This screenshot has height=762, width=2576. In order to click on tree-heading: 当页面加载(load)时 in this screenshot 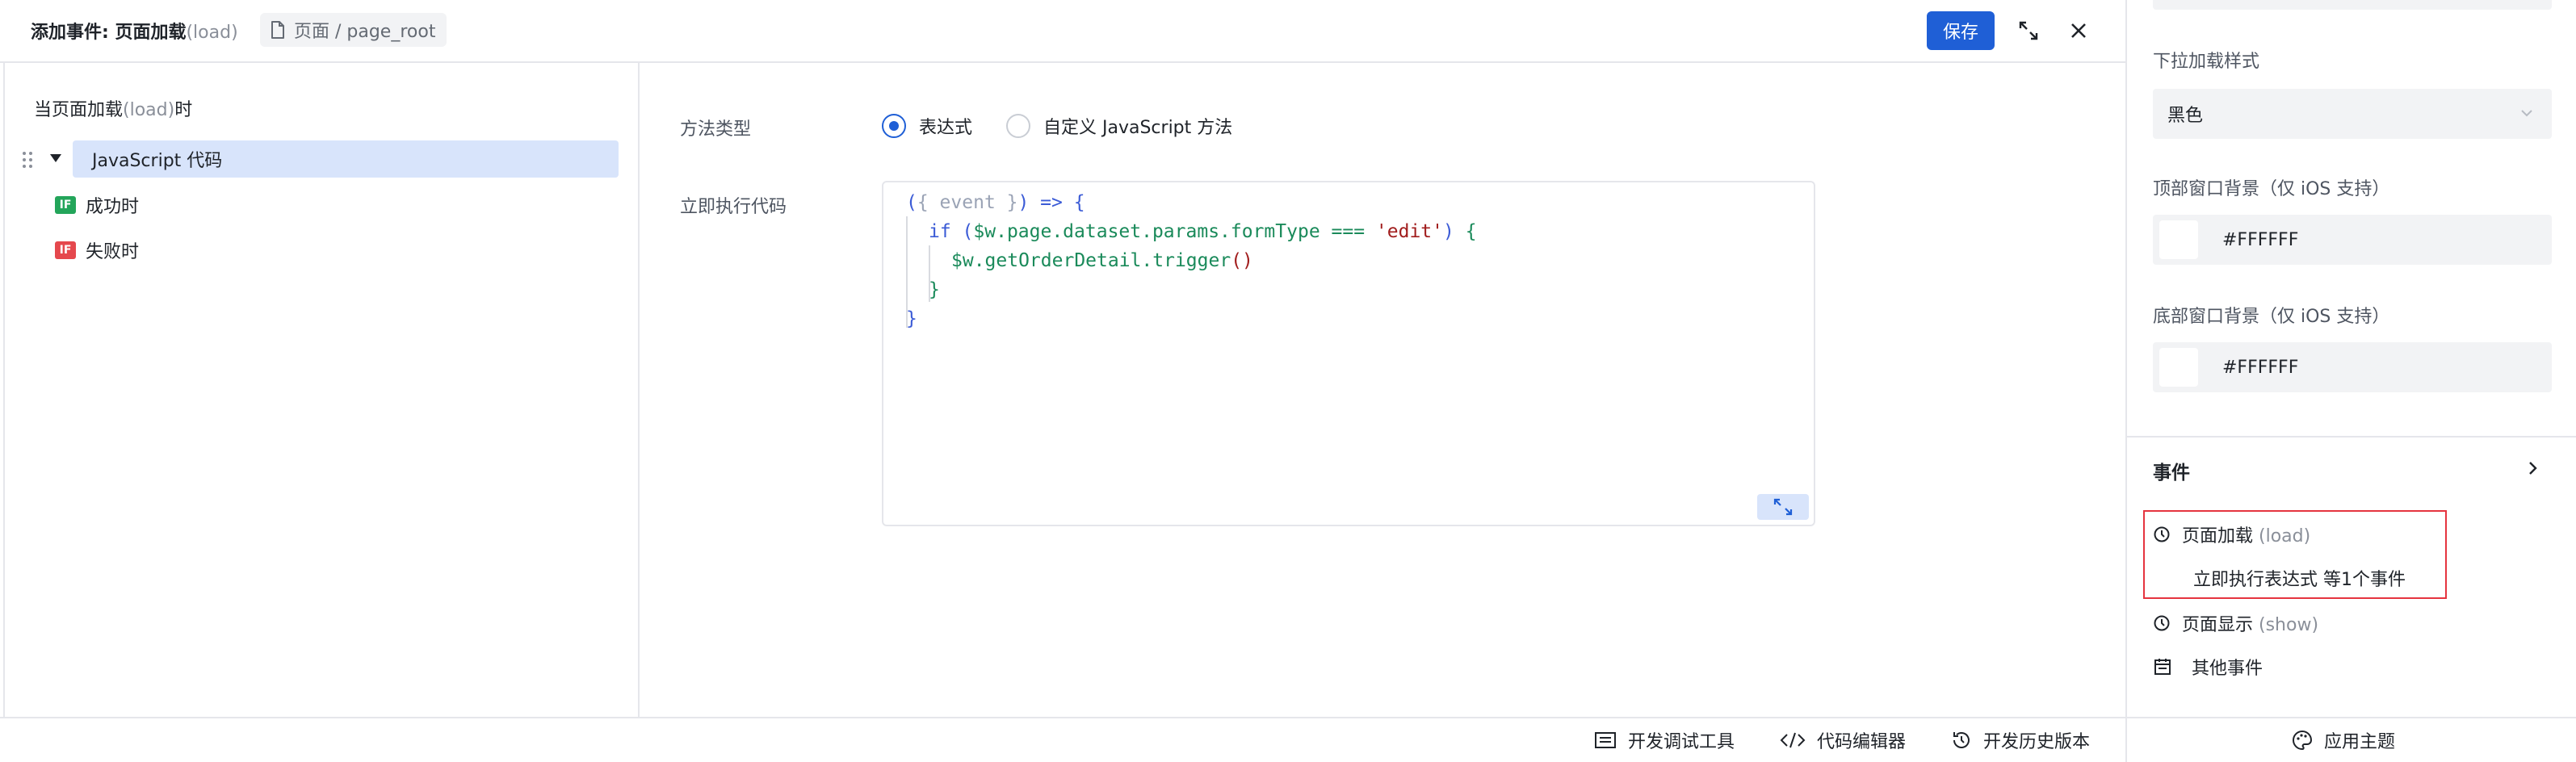, I will do `click(114, 110)`.